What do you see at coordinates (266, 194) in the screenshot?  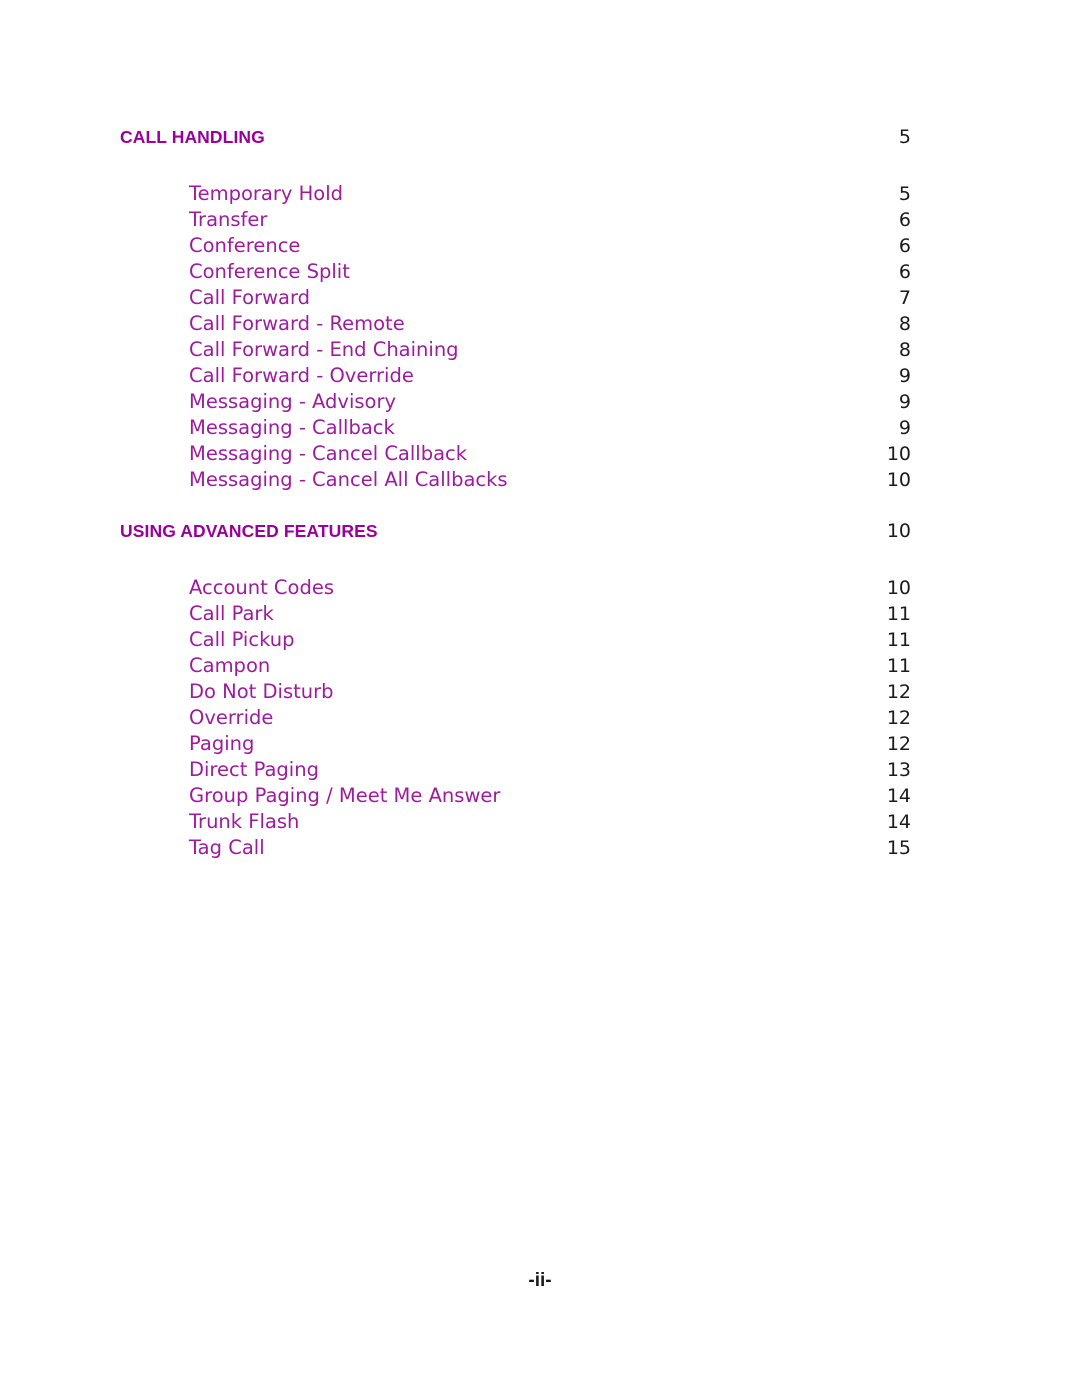 I see `toc-entry-label: Temporary Hold` at bounding box center [266, 194].